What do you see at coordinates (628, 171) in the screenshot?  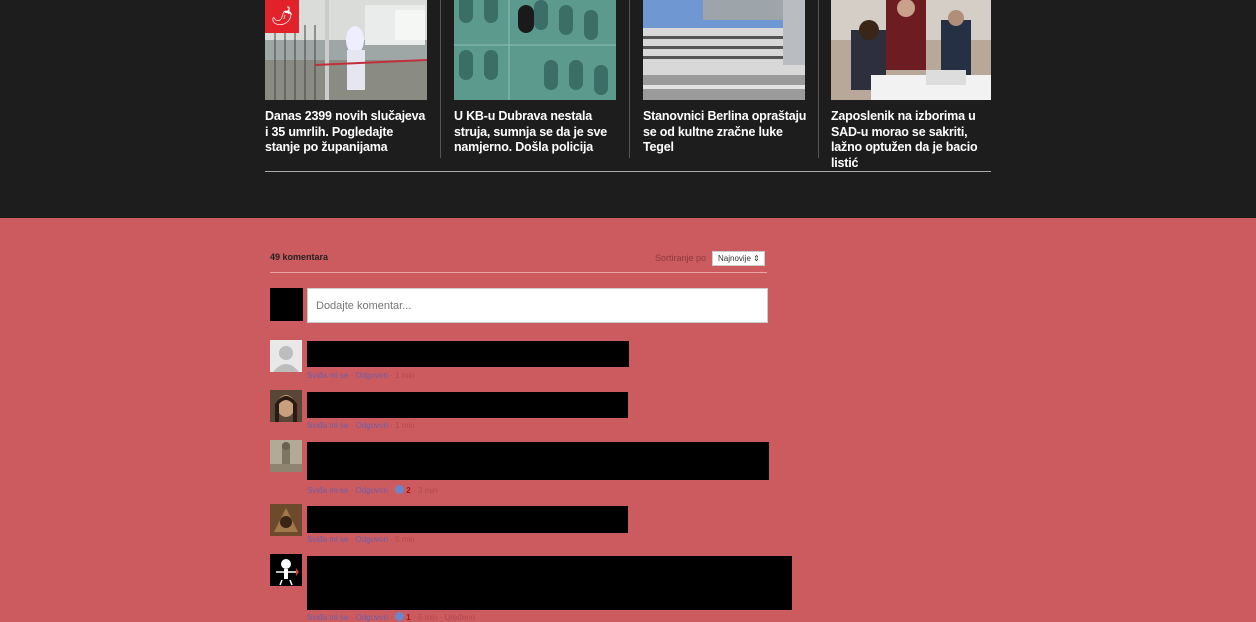 I see `section-divider` at bounding box center [628, 171].